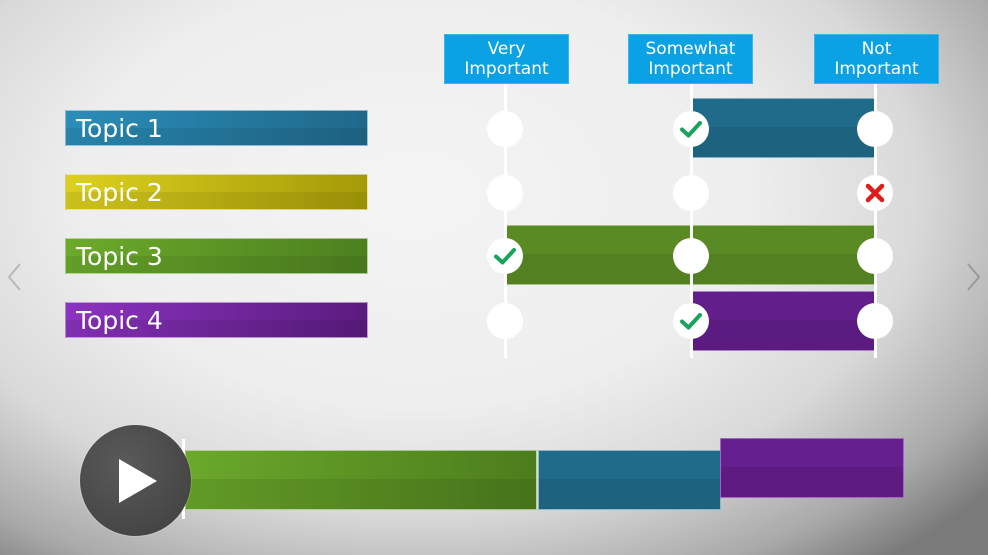 The width and height of the screenshot is (988, 555). I want to click on progress-segment-green, so click(361, 480).